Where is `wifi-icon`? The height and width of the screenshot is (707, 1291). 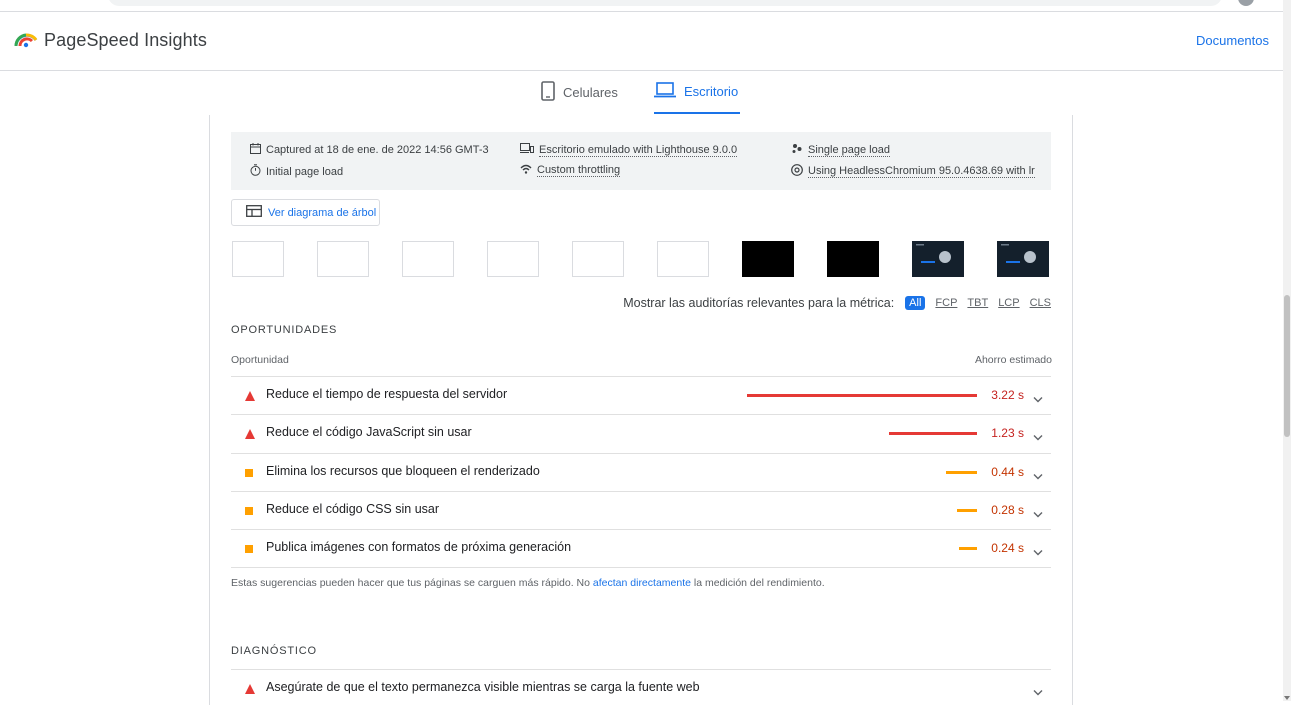
wifi-icon is located at coordinates (526, 170).